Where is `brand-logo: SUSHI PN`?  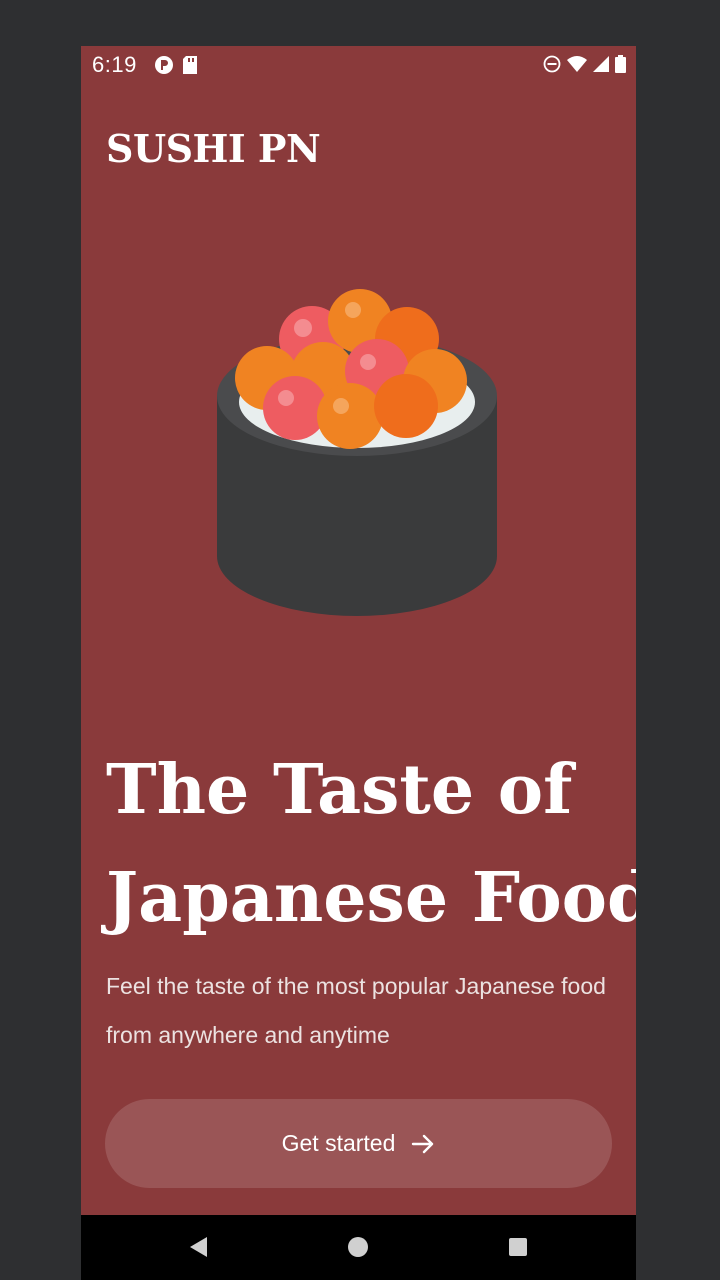 brand-logo: SUSHI PN is located at coordinates (213, 148).